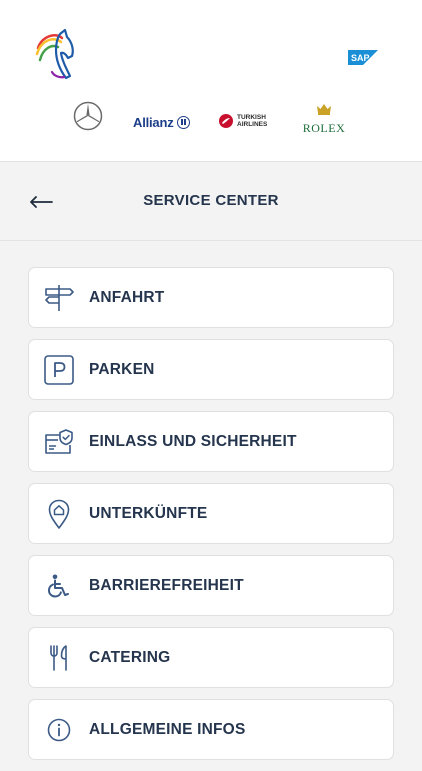  What do you see at coordinates (59, 729) in the screenshot?
I see `info-icon` at bounding box center [59, 729].